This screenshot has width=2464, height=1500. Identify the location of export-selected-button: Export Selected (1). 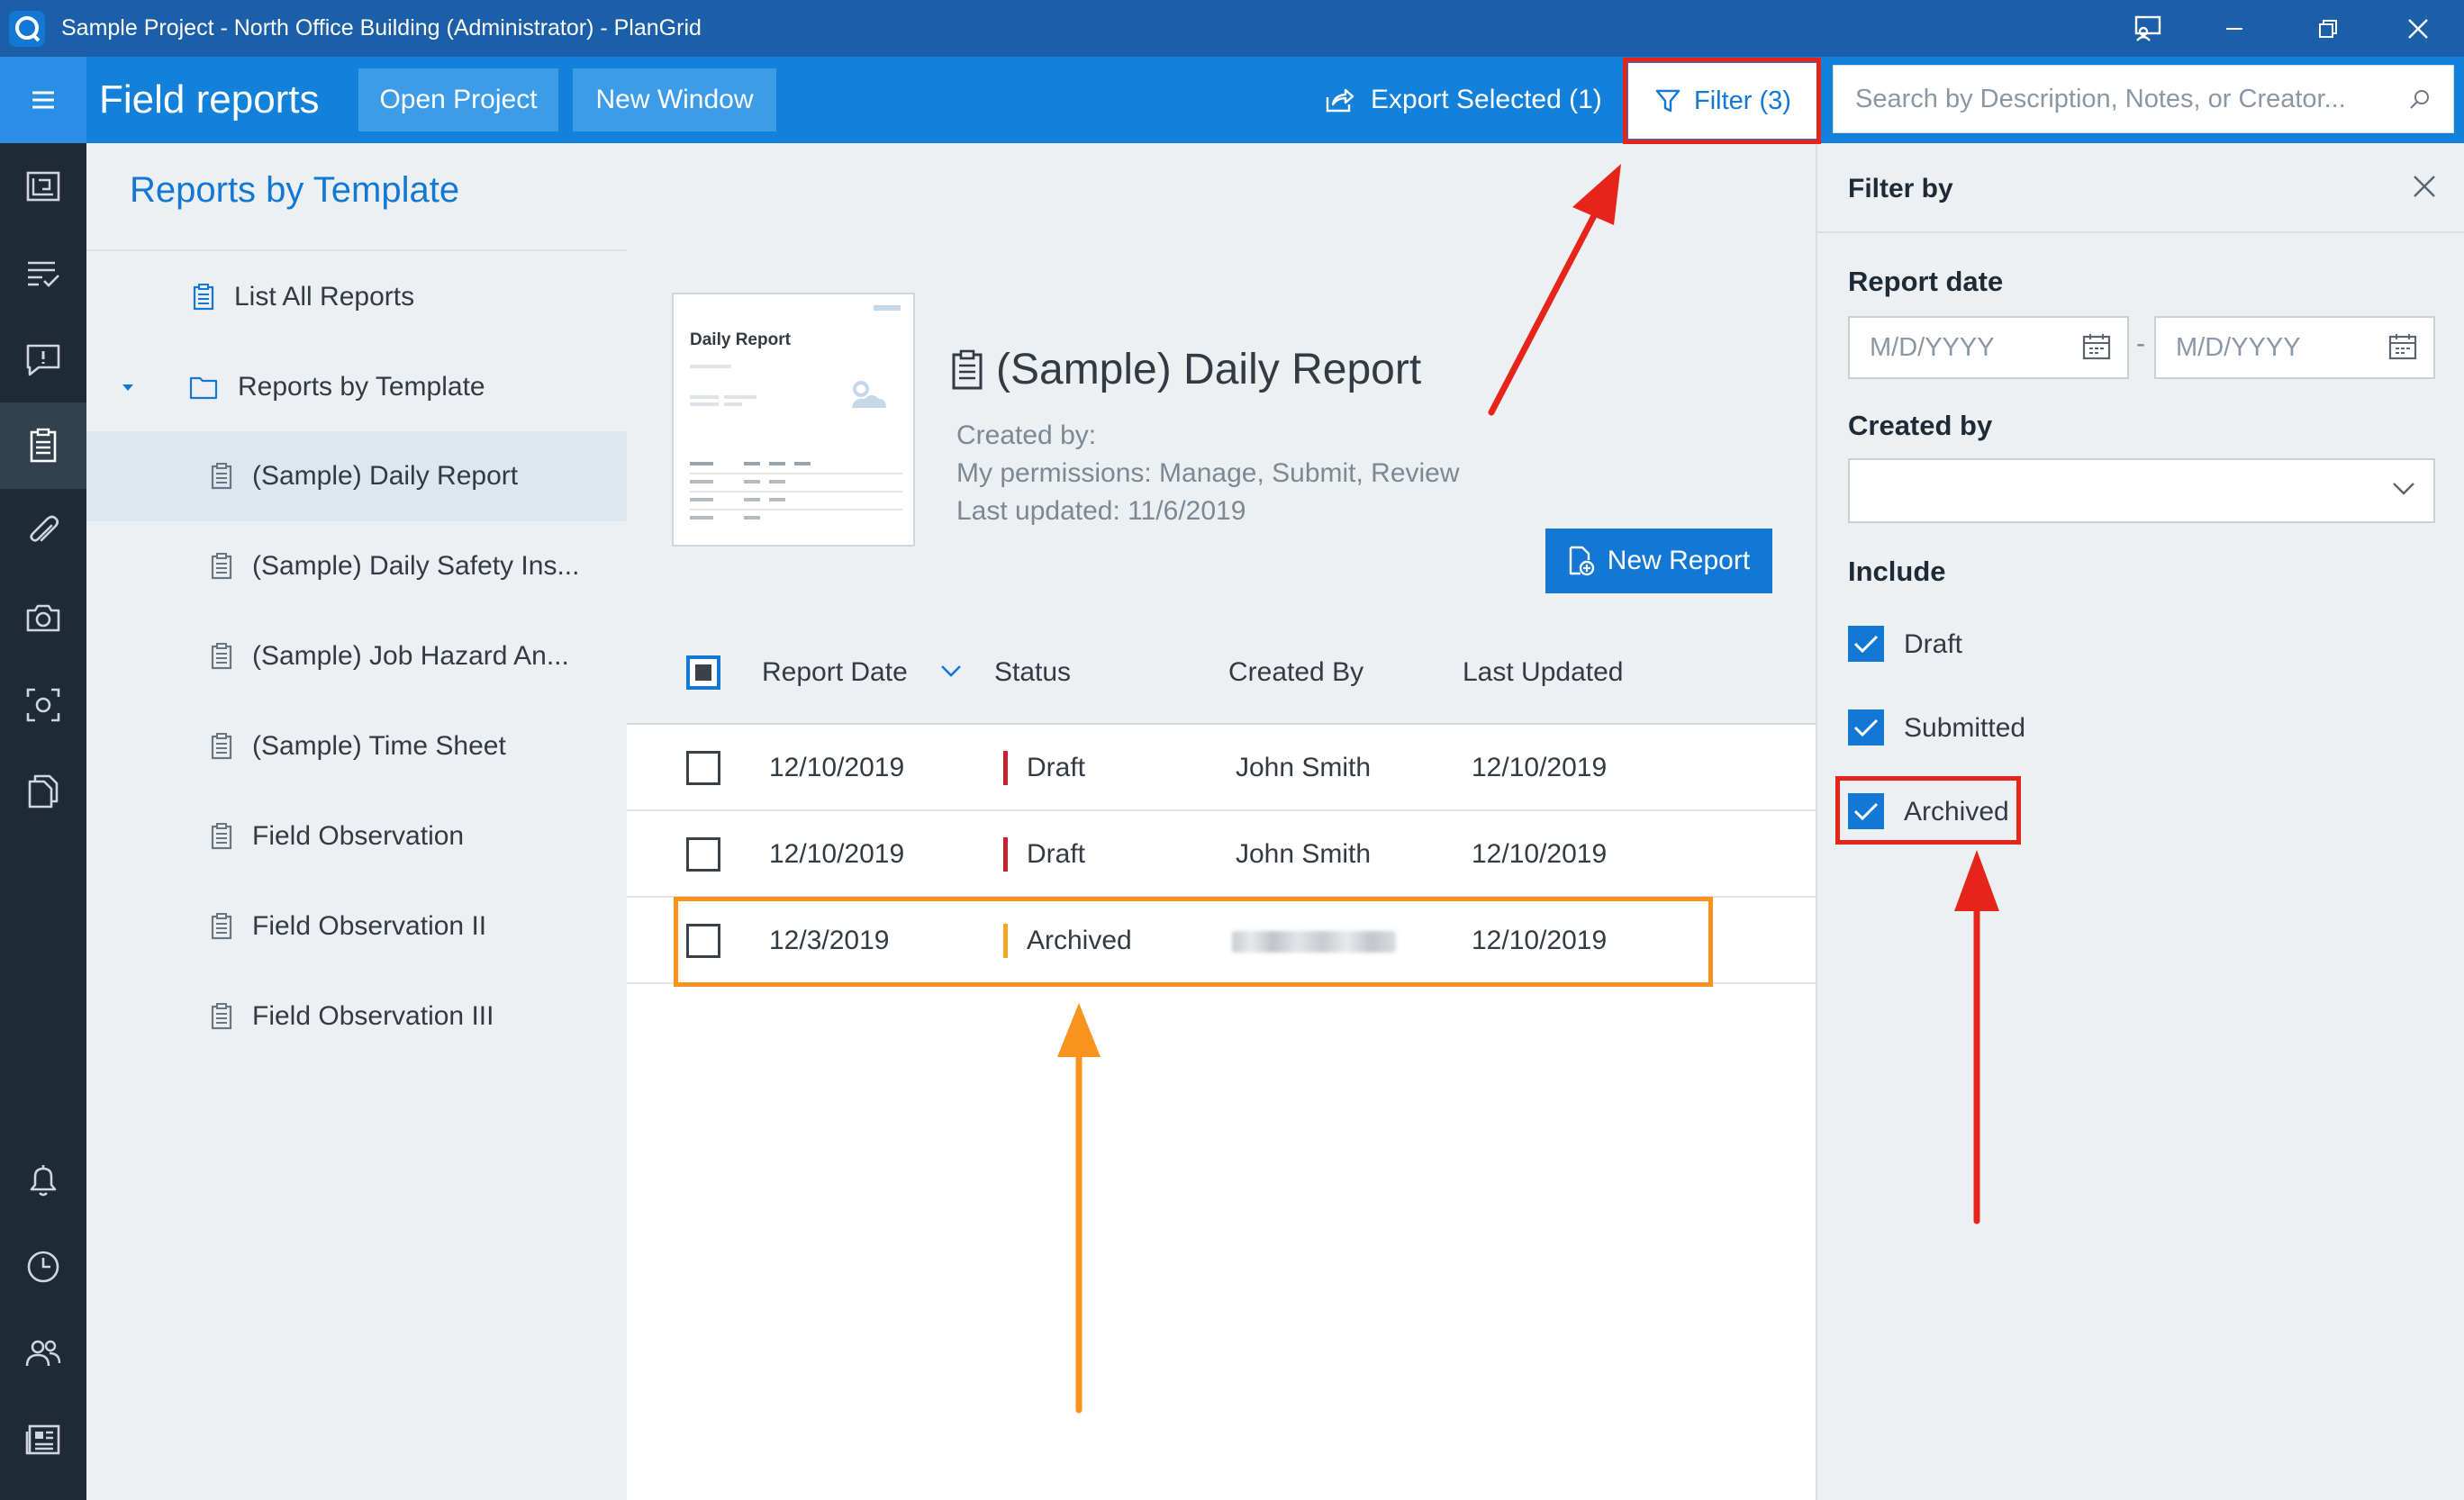
(1463, 100).